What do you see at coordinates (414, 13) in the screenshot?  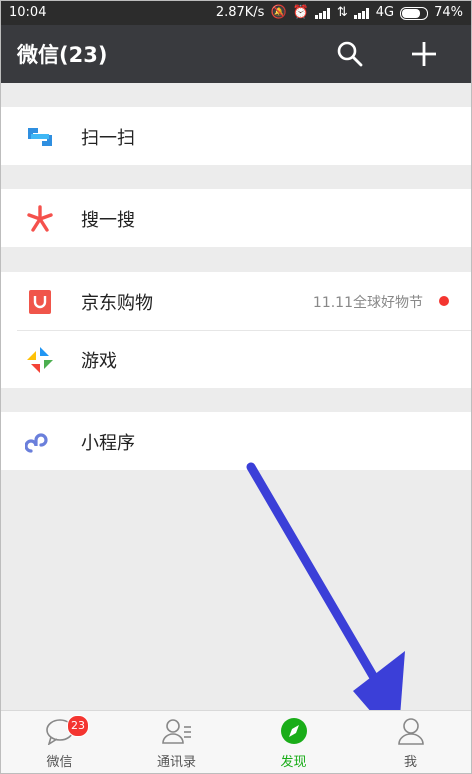 I see `battery-icon` at bounding box center [414, 13].